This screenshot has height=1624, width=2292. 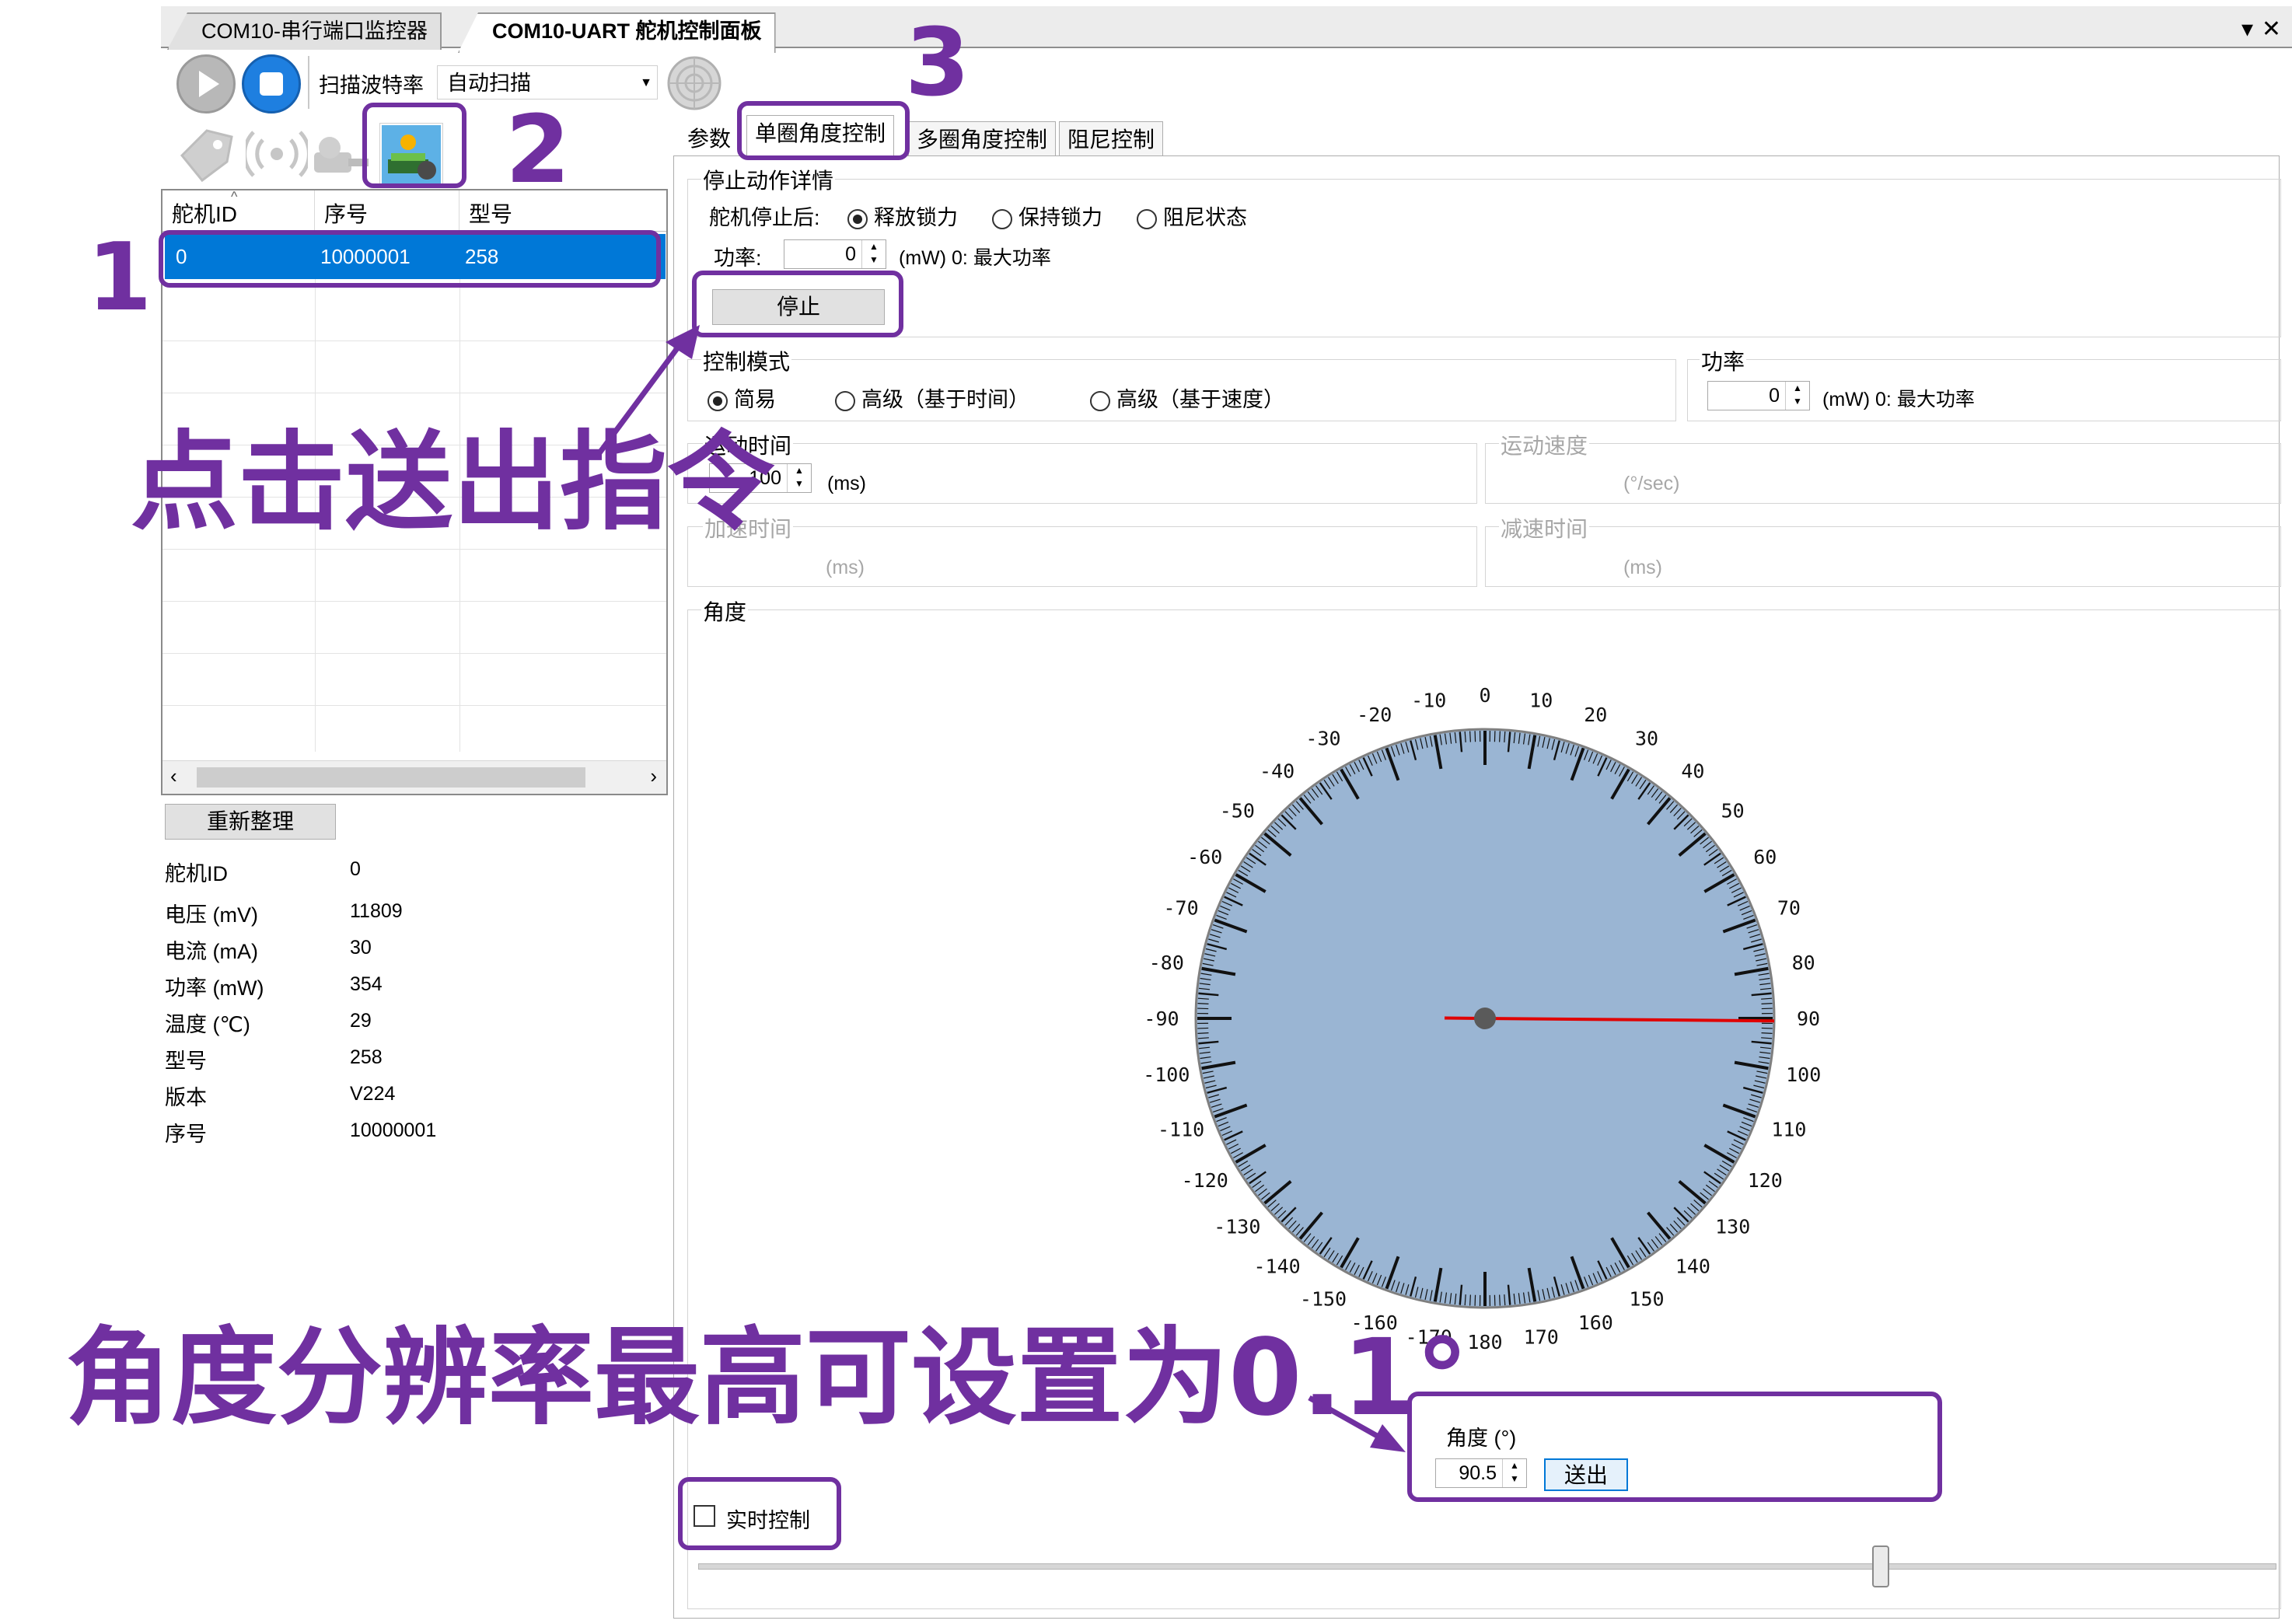 What do you see at coordinates (1692, 771) in the screenshot?
I see `dial-label: 40` at bounding box center [1692, 771].